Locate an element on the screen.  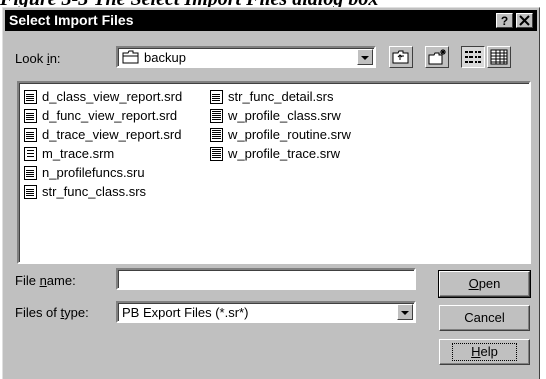
file-item: m_trace.srm is located at coordinates (68, 154).